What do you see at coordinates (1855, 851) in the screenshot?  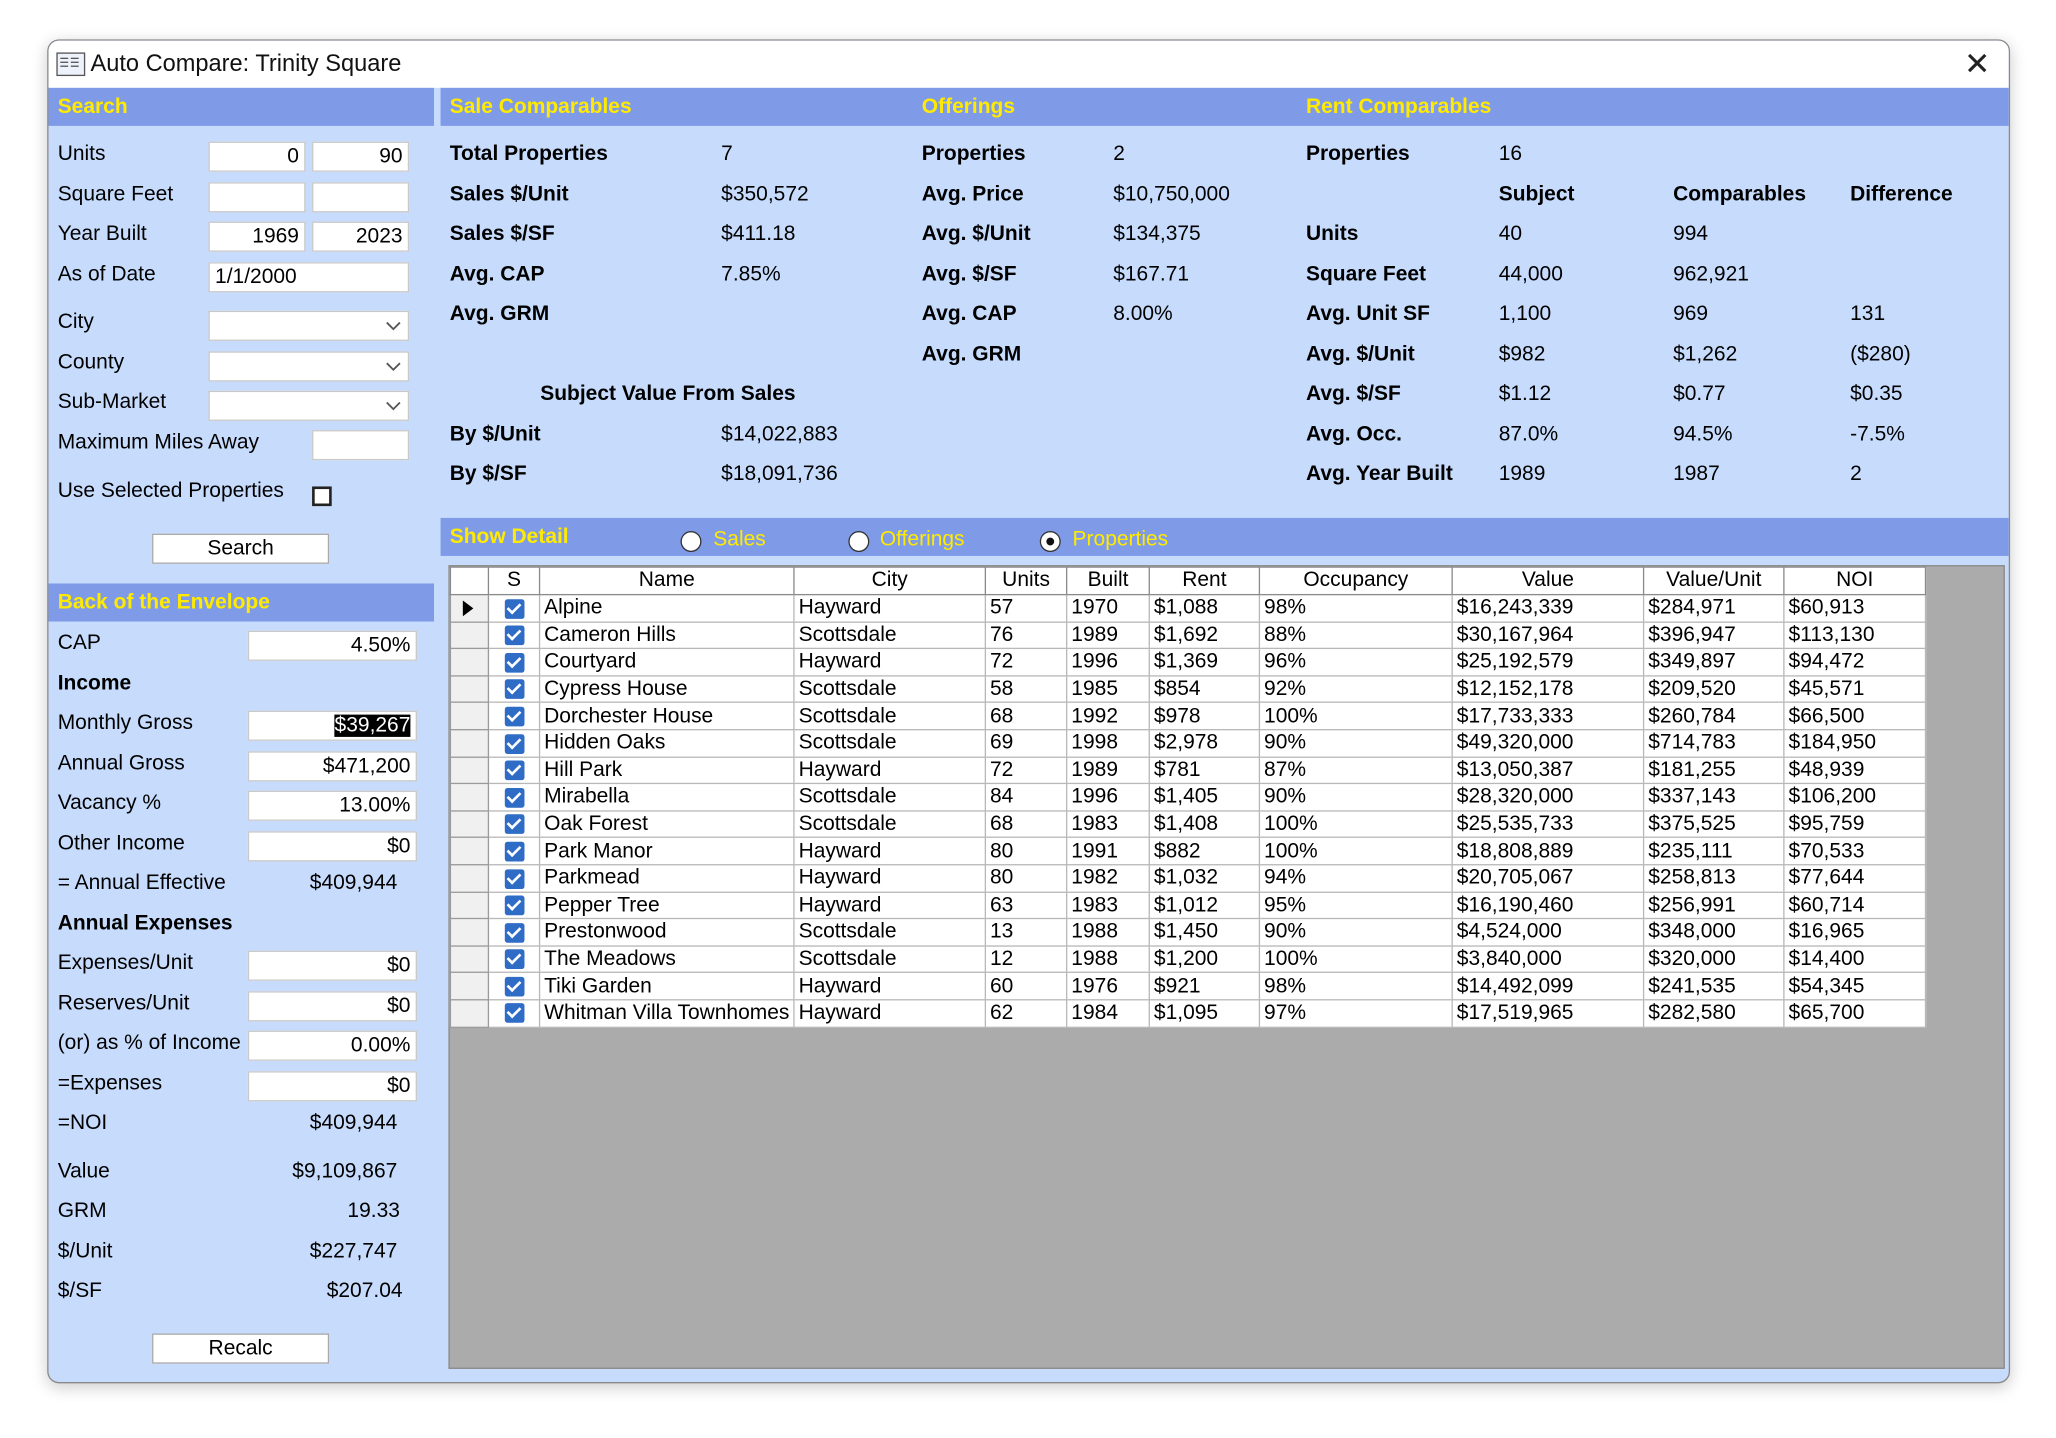 I see `cell-noi: $70,533` at bounding box center [1855, 851].